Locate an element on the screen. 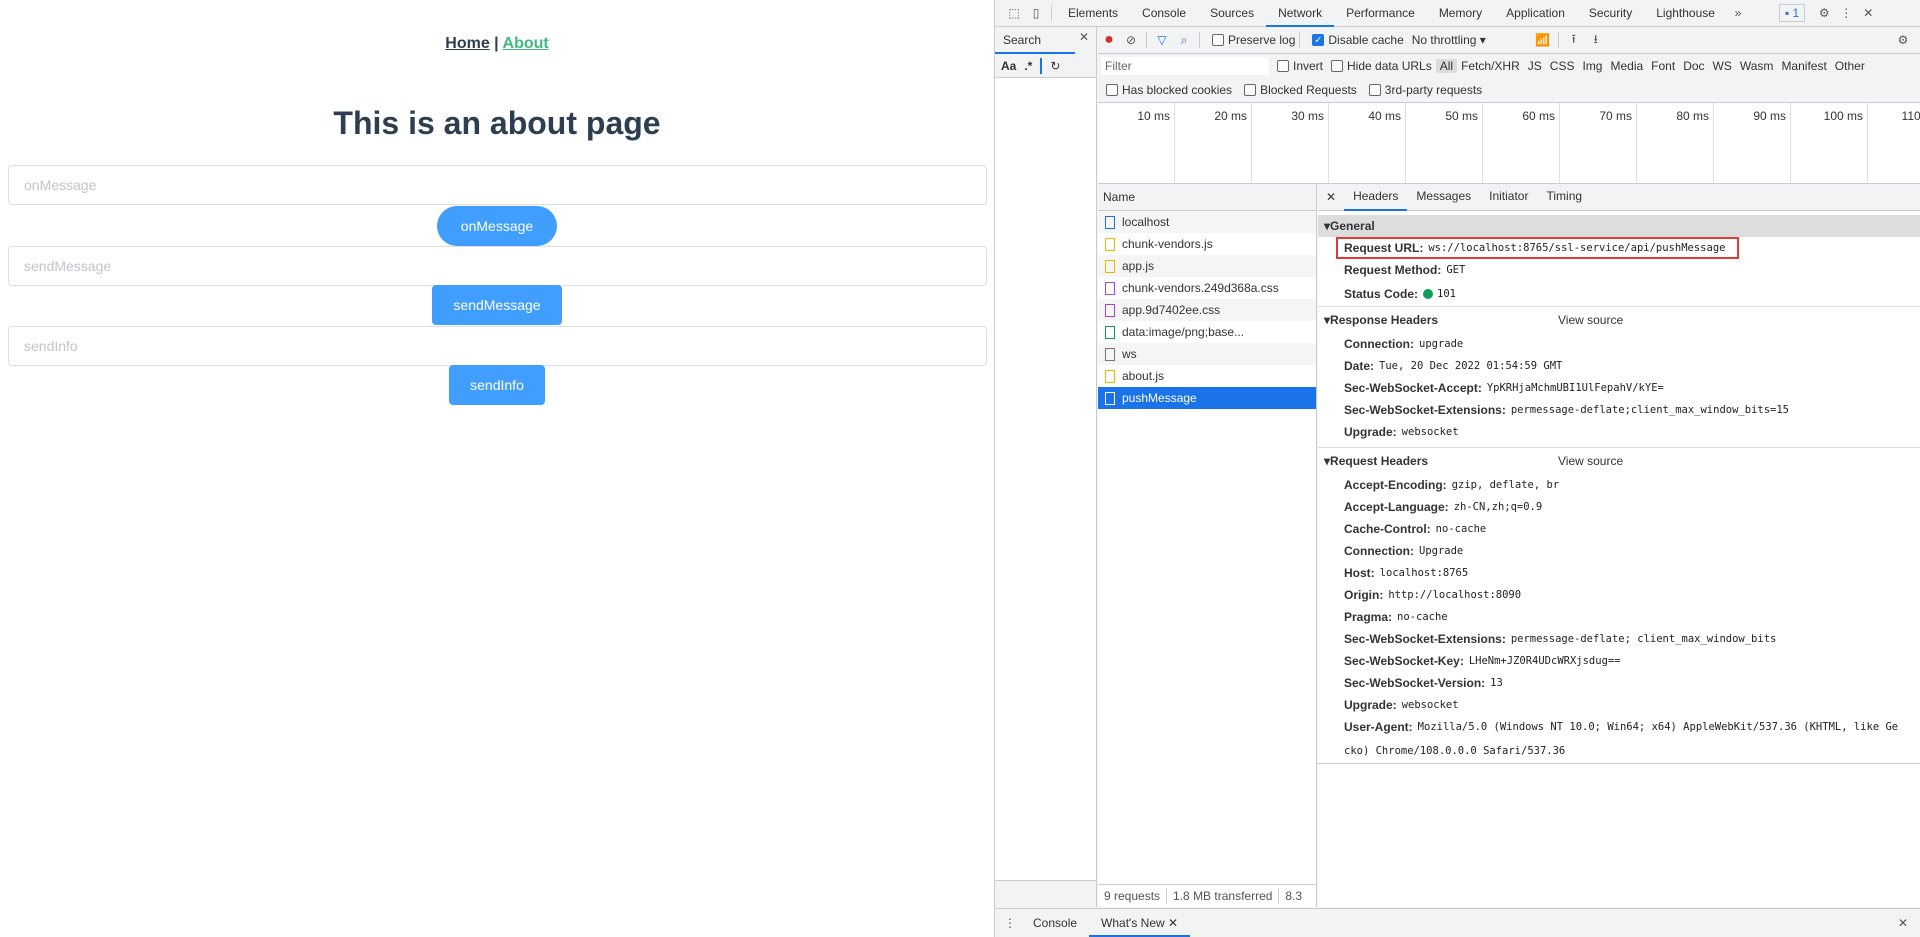 Image resolution: width=1920 pixels, height=937 pixels. export-har-icon: ⭳ is located at coordinates (1596, 40).